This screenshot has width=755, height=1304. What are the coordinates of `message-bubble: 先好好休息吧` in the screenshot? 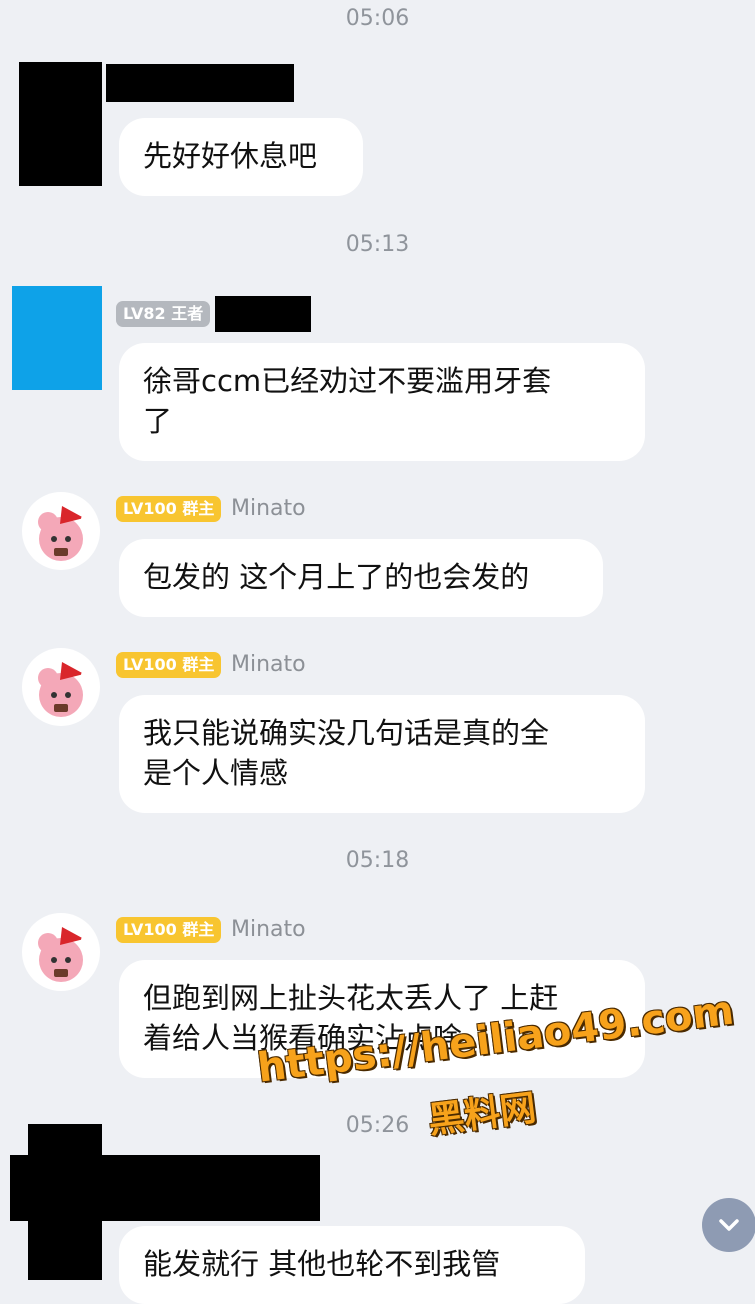 It's located at (241, 157).